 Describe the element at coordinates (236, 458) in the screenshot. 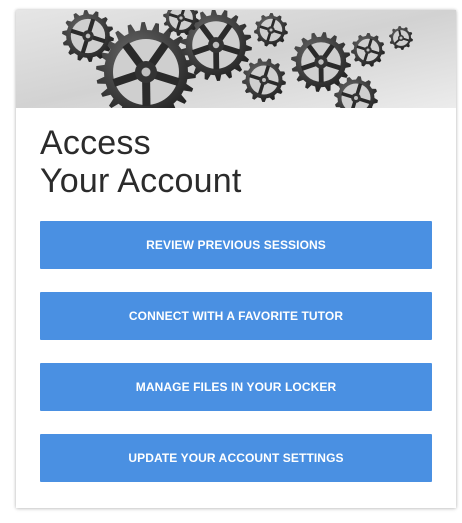

I see `update-account-settings-button: UPDATE YOUR ACCOUNT SETTINGS` at that location.